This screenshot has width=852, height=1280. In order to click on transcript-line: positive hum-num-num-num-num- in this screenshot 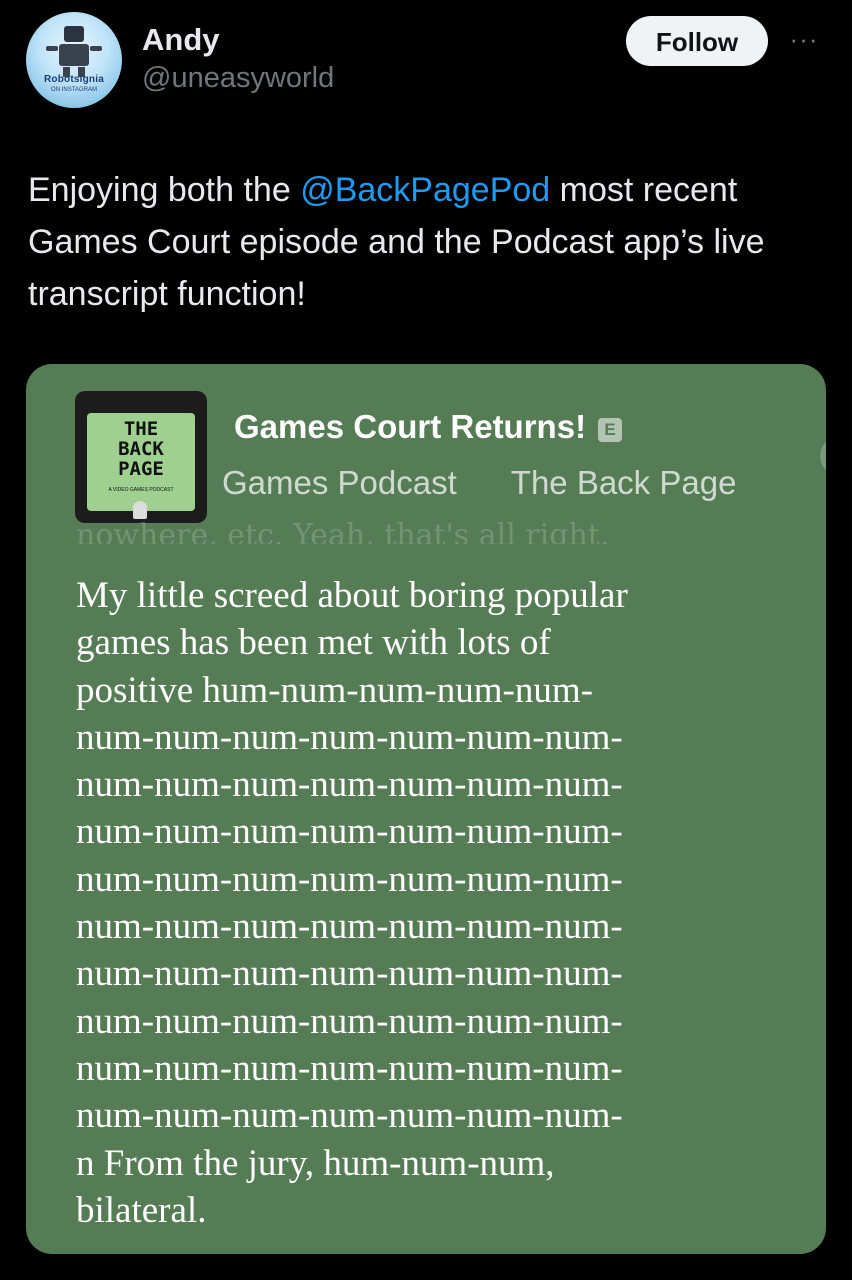, I will do `click(334, 690)`.